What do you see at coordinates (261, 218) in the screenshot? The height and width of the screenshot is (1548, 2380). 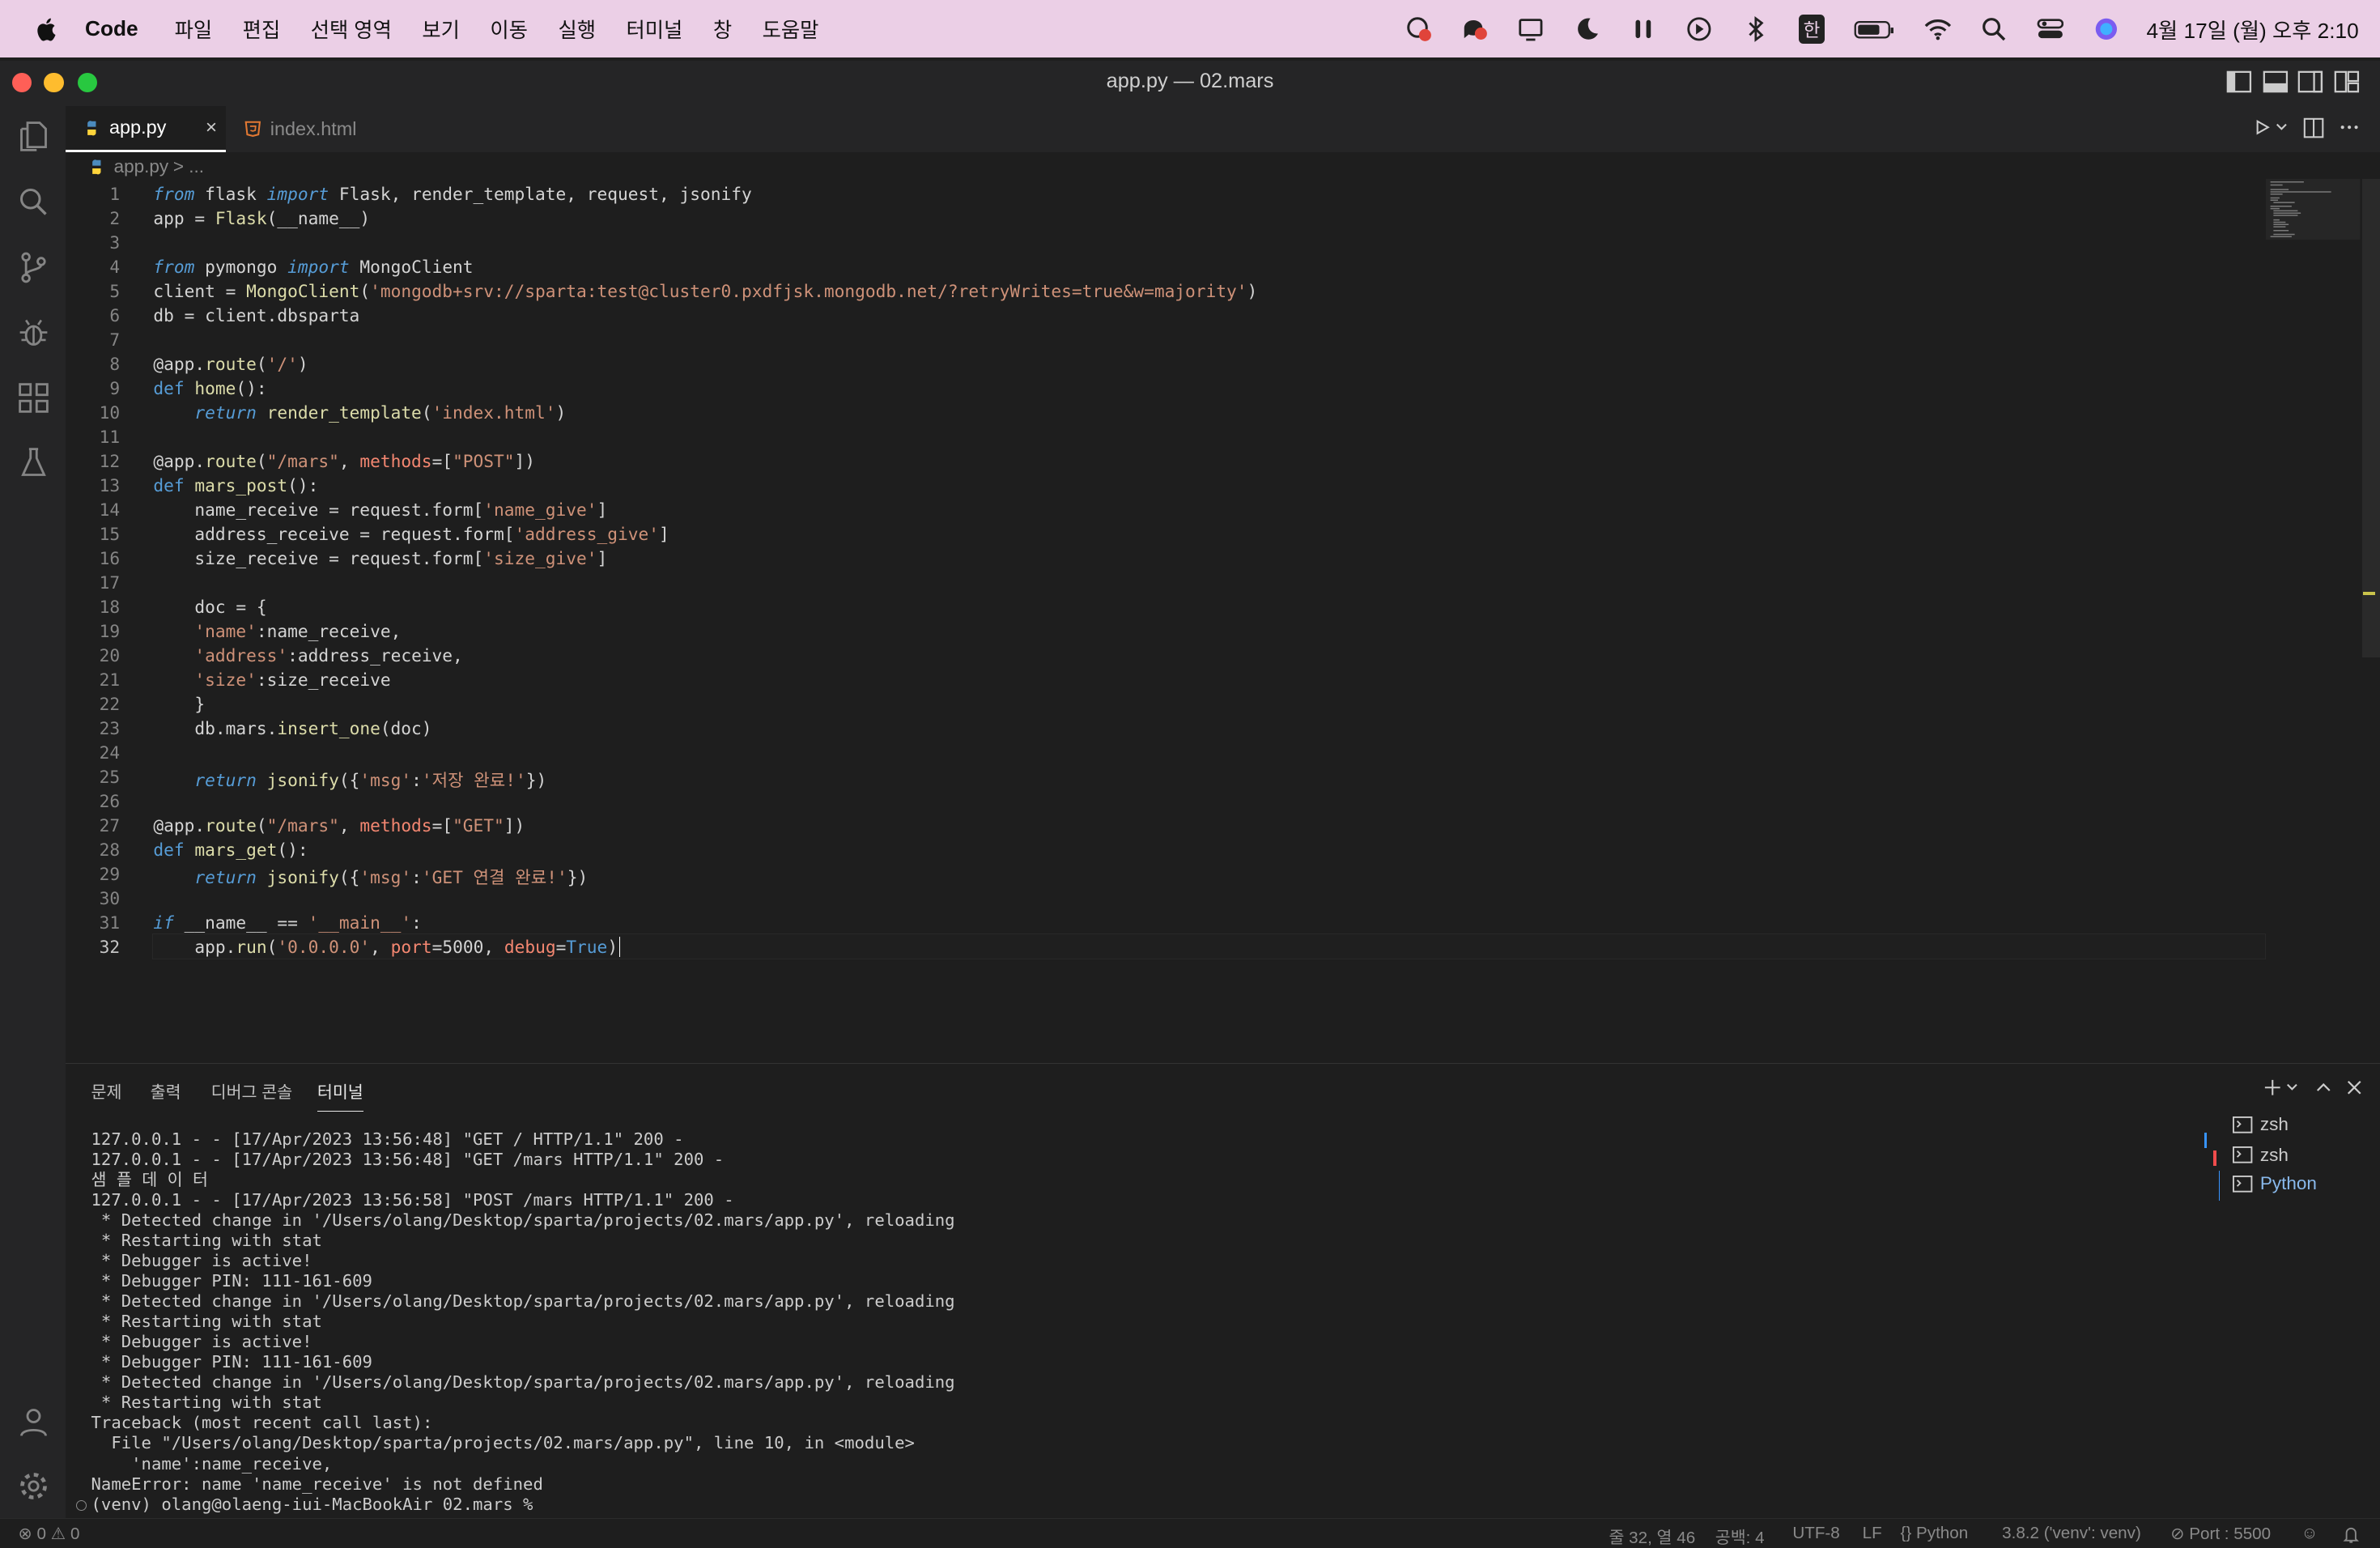 I see `code-line: app = Flask(__name__)` at bounding box center [261, 218].